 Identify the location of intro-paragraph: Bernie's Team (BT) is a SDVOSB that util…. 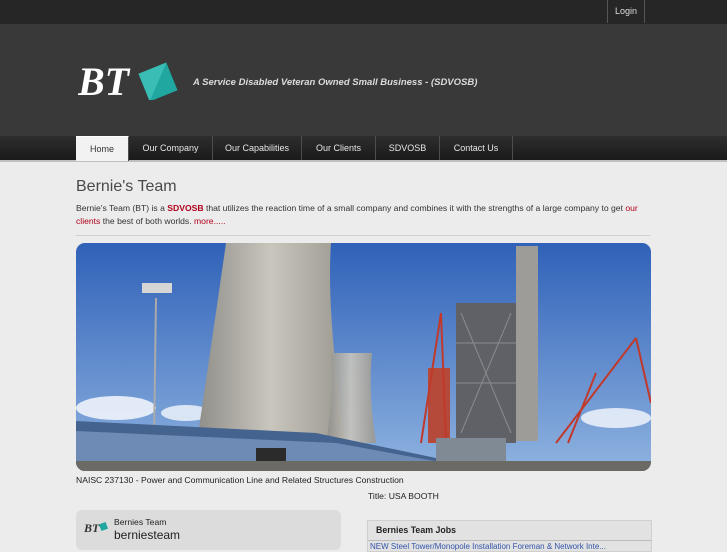
(366, 215).